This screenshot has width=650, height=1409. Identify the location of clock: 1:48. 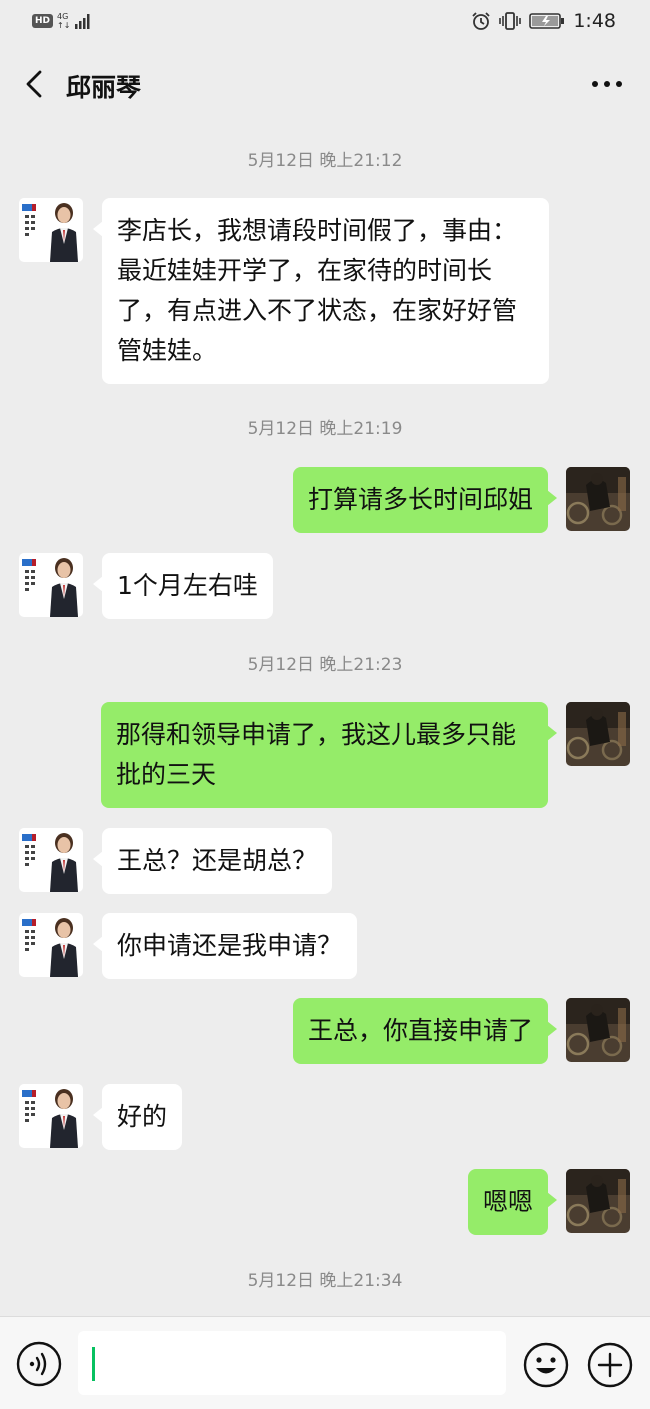
(594, 21).